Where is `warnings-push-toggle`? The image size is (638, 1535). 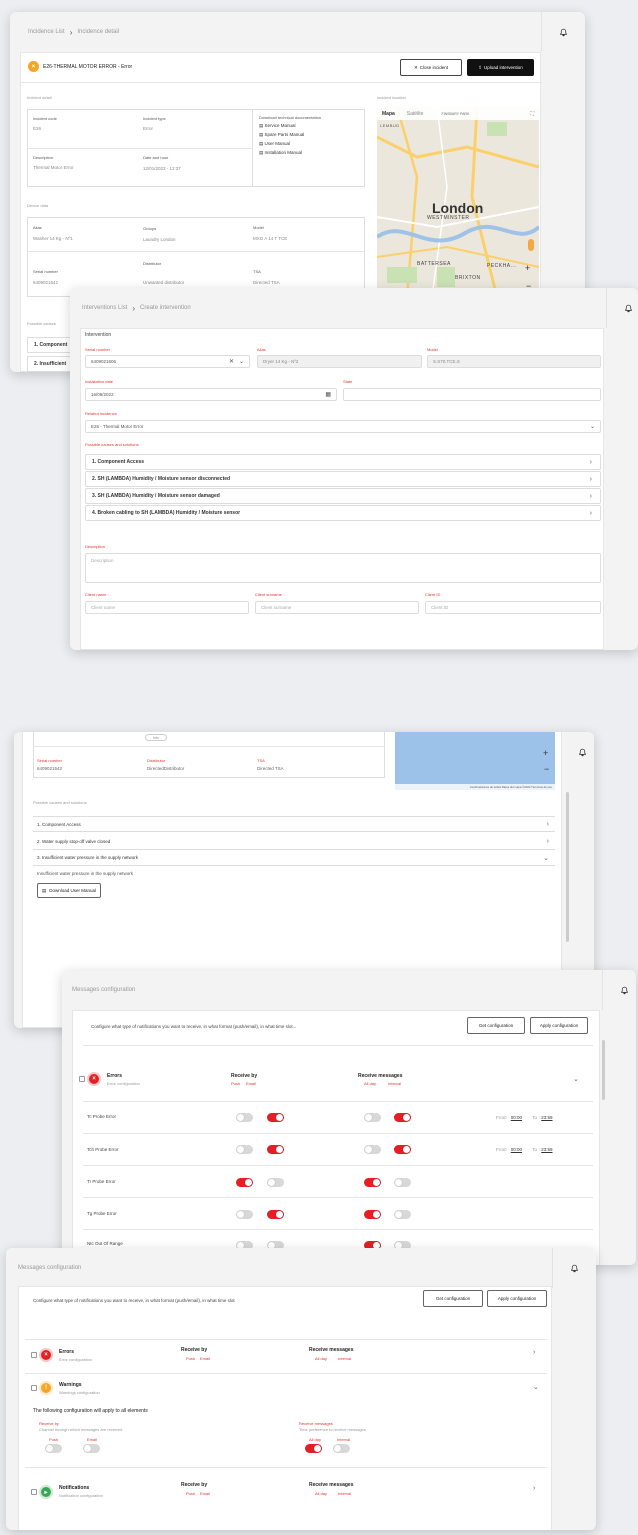
warnings-push-toggle is located at coordinates (53, 1448).